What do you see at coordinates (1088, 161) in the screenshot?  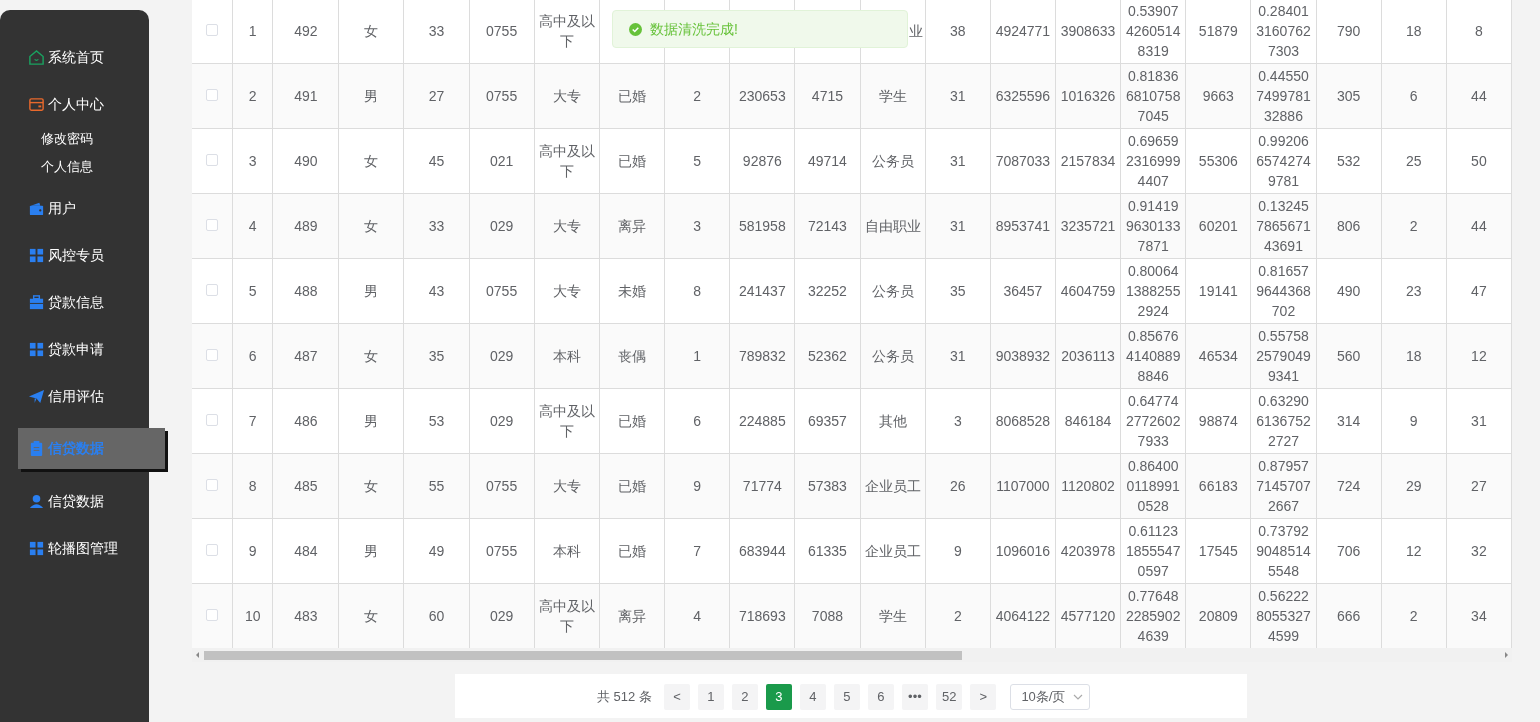 I see `table-cell: 2157834` at bounding box center [1088, 161].